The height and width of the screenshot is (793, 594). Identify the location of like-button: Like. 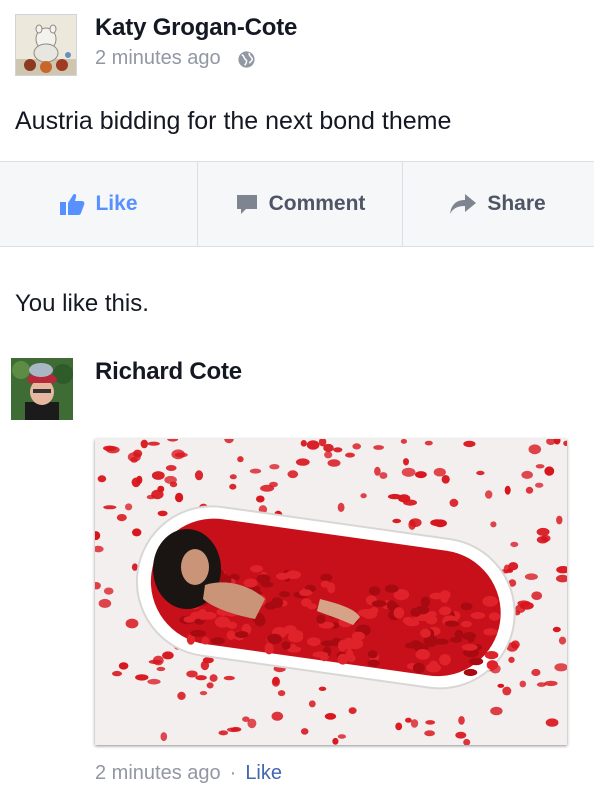
(98, 204).